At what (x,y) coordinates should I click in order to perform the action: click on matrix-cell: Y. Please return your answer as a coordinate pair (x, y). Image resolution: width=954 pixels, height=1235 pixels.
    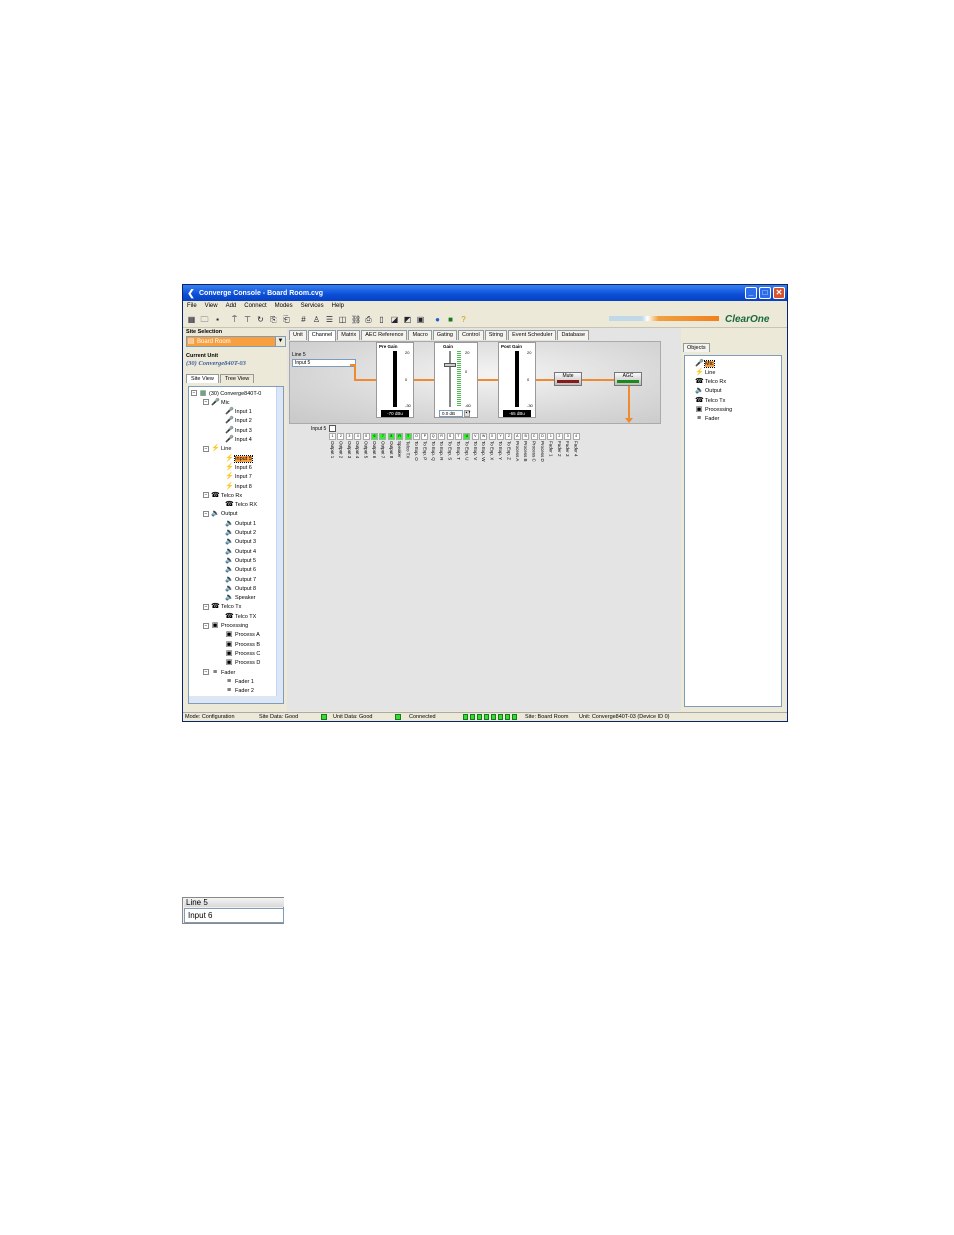
    Looking at the image, I should click on (500, 436).